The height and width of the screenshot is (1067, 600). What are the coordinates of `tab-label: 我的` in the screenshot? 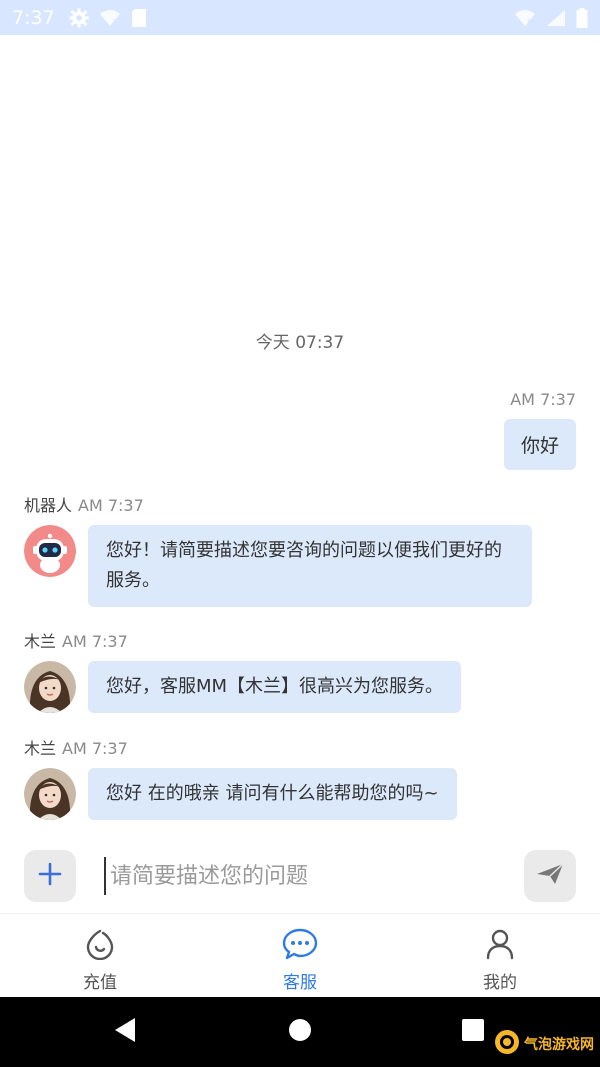 It's located at (500, 983).